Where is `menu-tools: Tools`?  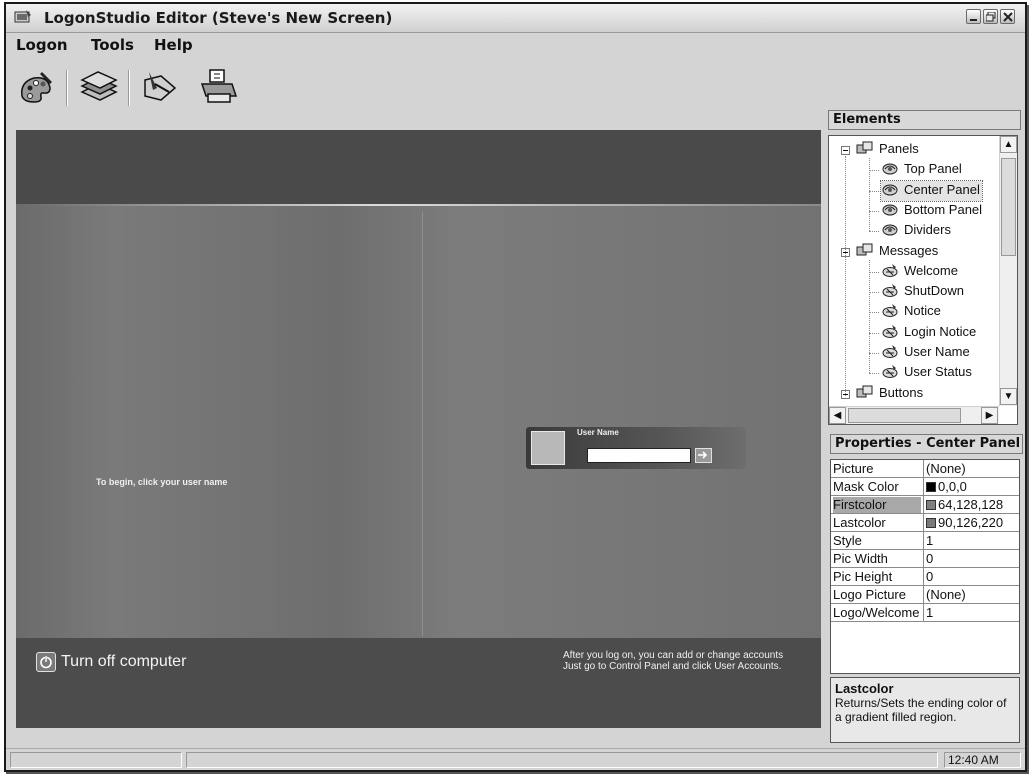
menu-tools: Tools is located at coordinates (112, 45).